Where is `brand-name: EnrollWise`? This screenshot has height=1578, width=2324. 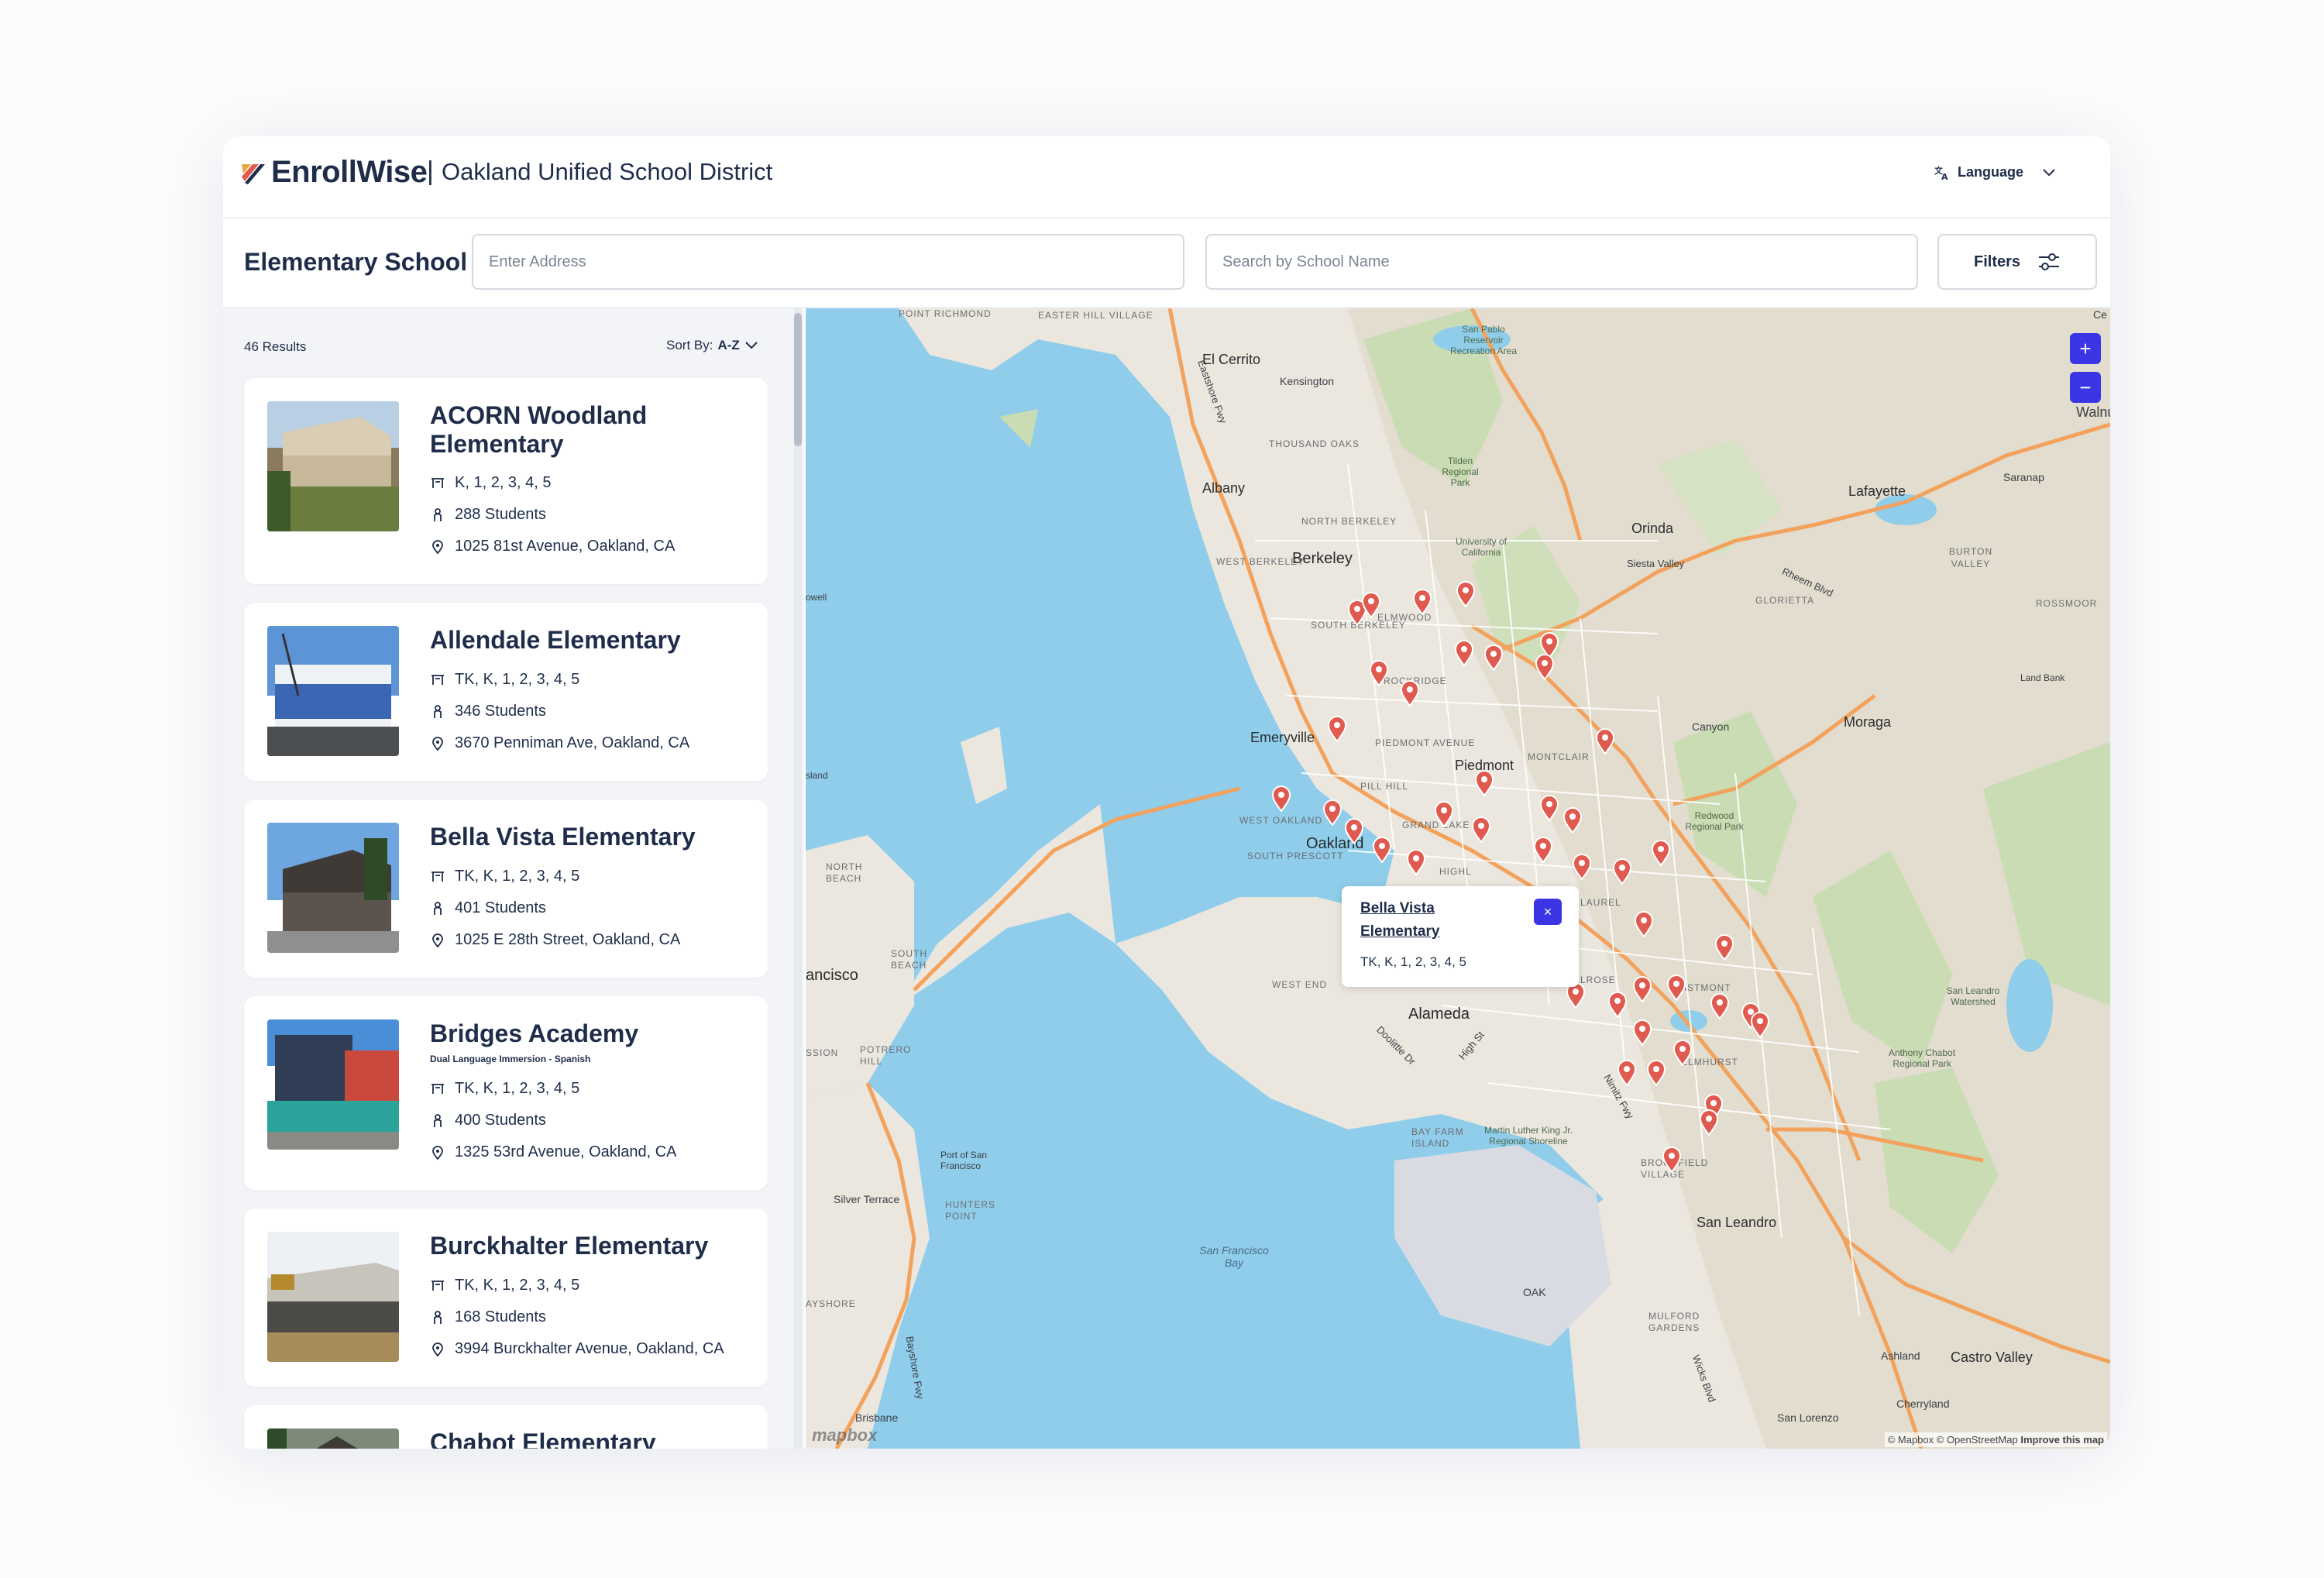
brand-name: EnrollWise is located at coordinates (349, 172).